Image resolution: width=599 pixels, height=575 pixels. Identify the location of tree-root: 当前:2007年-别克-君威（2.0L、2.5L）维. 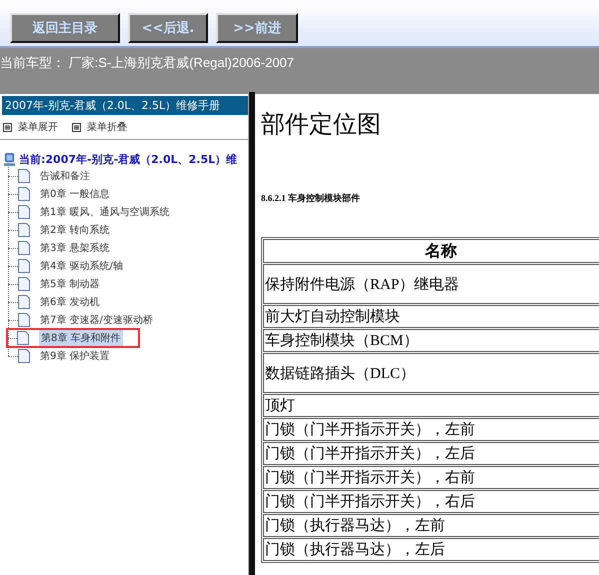
(128, 159).